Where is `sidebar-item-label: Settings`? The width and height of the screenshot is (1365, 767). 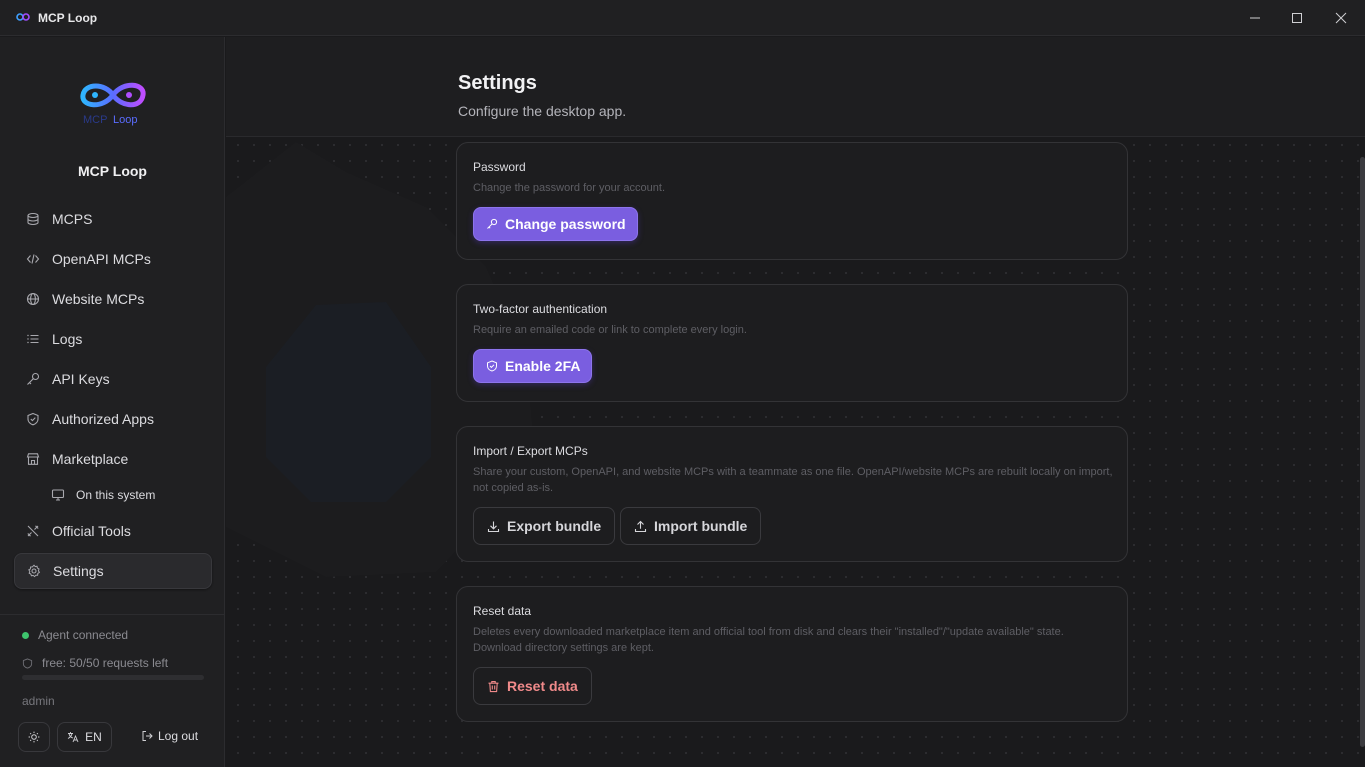 sidebar-item-label: Settings is located at coordinates (78, 571).